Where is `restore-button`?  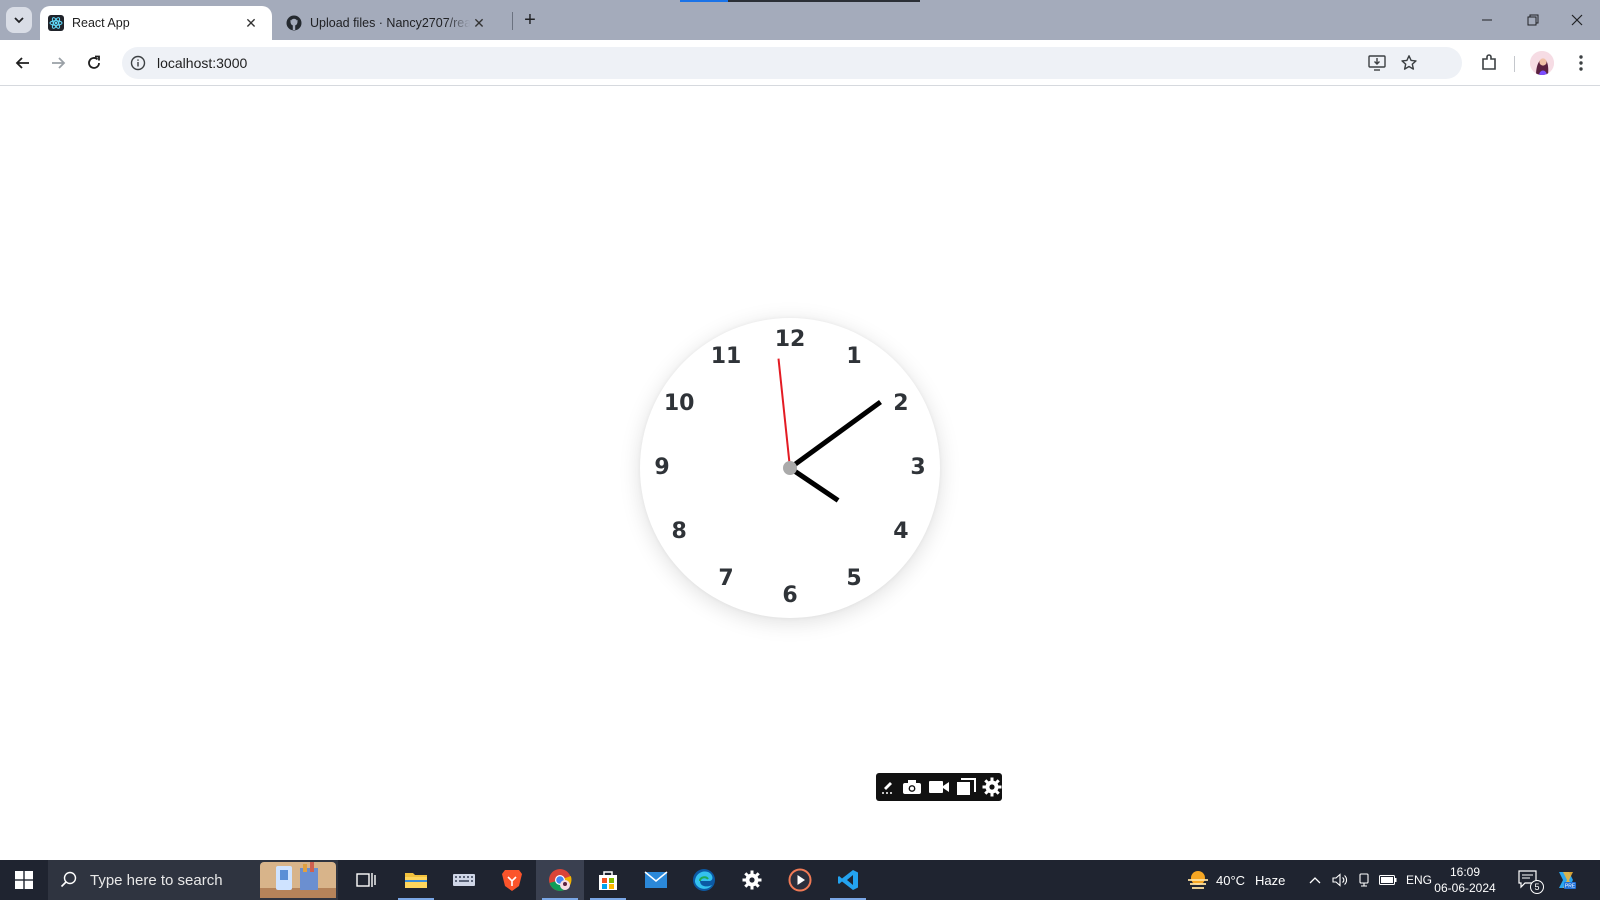 restore-button is located at coordinates (1533, 20).